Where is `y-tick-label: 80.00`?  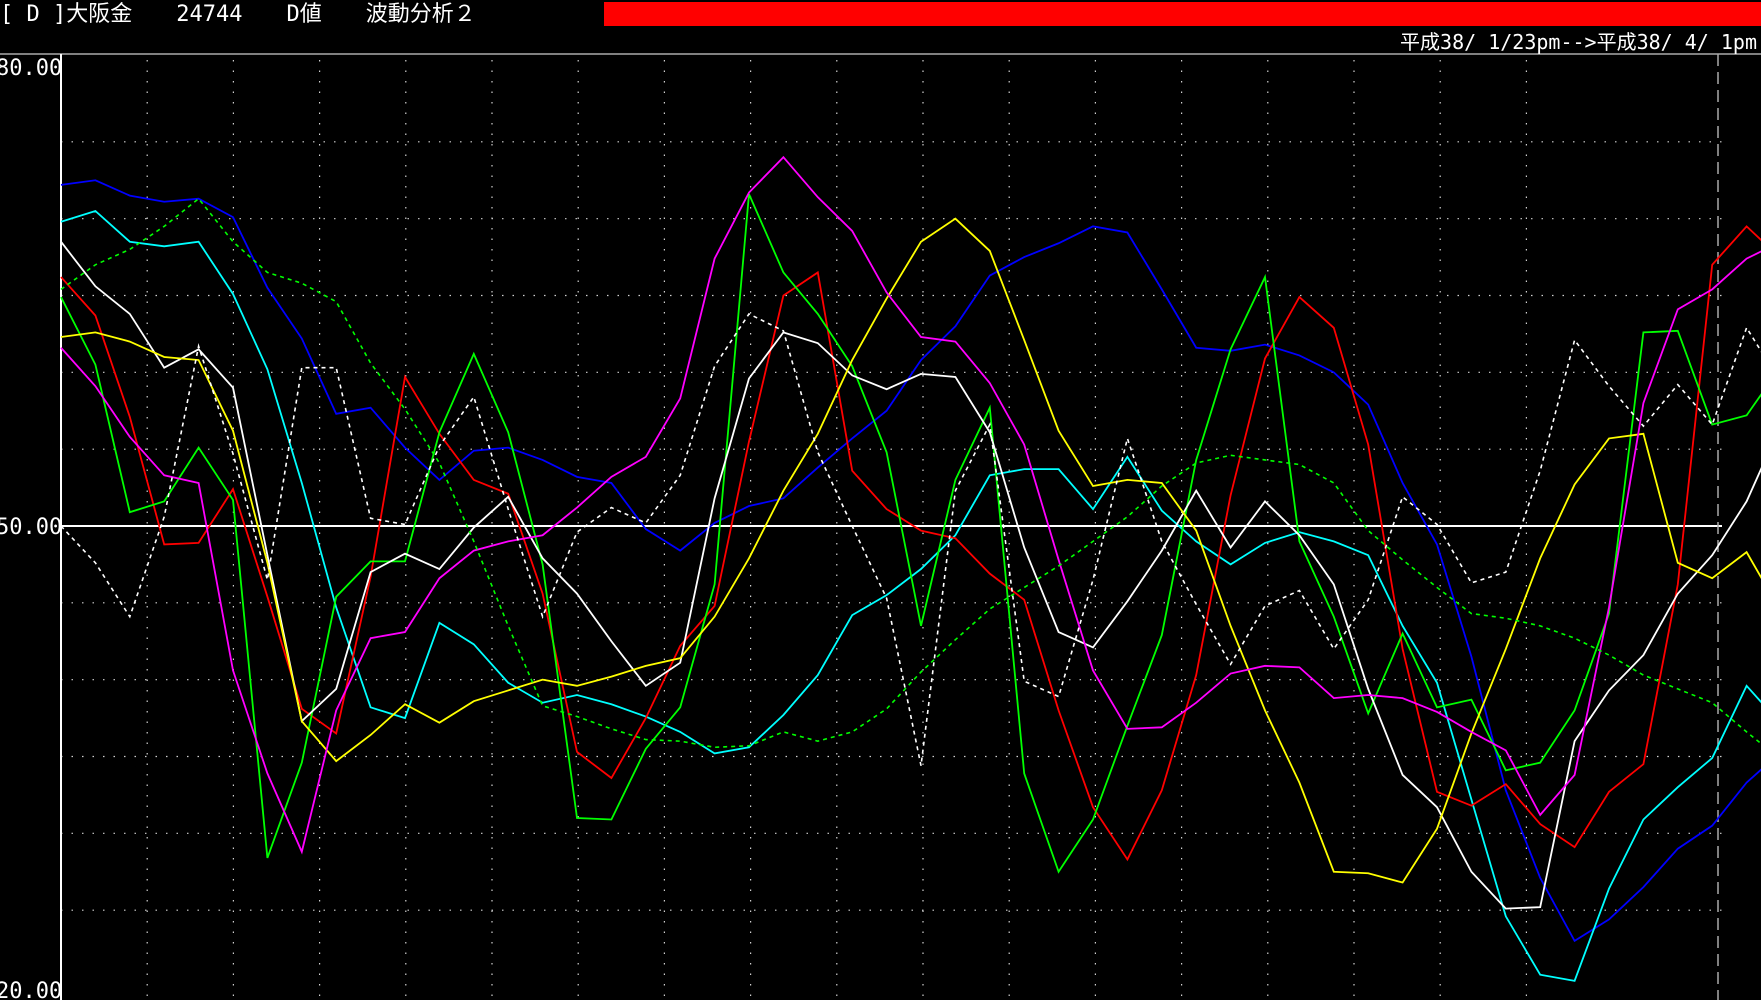 y-tick-label: 80.00 is located at coordinates (31, 68).